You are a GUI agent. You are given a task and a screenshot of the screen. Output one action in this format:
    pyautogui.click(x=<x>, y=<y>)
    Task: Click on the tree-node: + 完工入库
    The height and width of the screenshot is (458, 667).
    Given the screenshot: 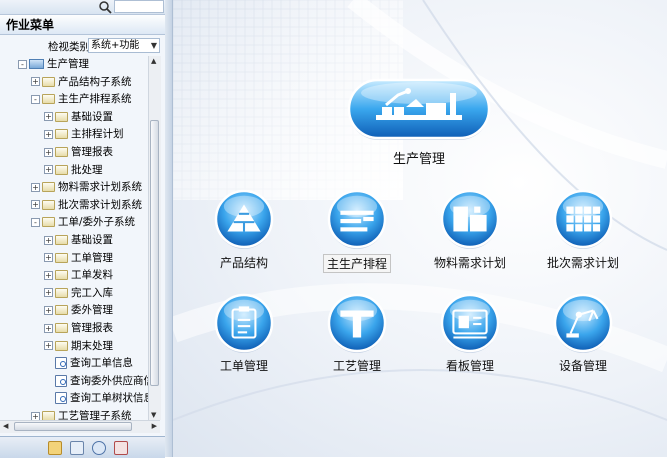 What is the action you would take?
    pyautogui.click(x=78, y=293)
    